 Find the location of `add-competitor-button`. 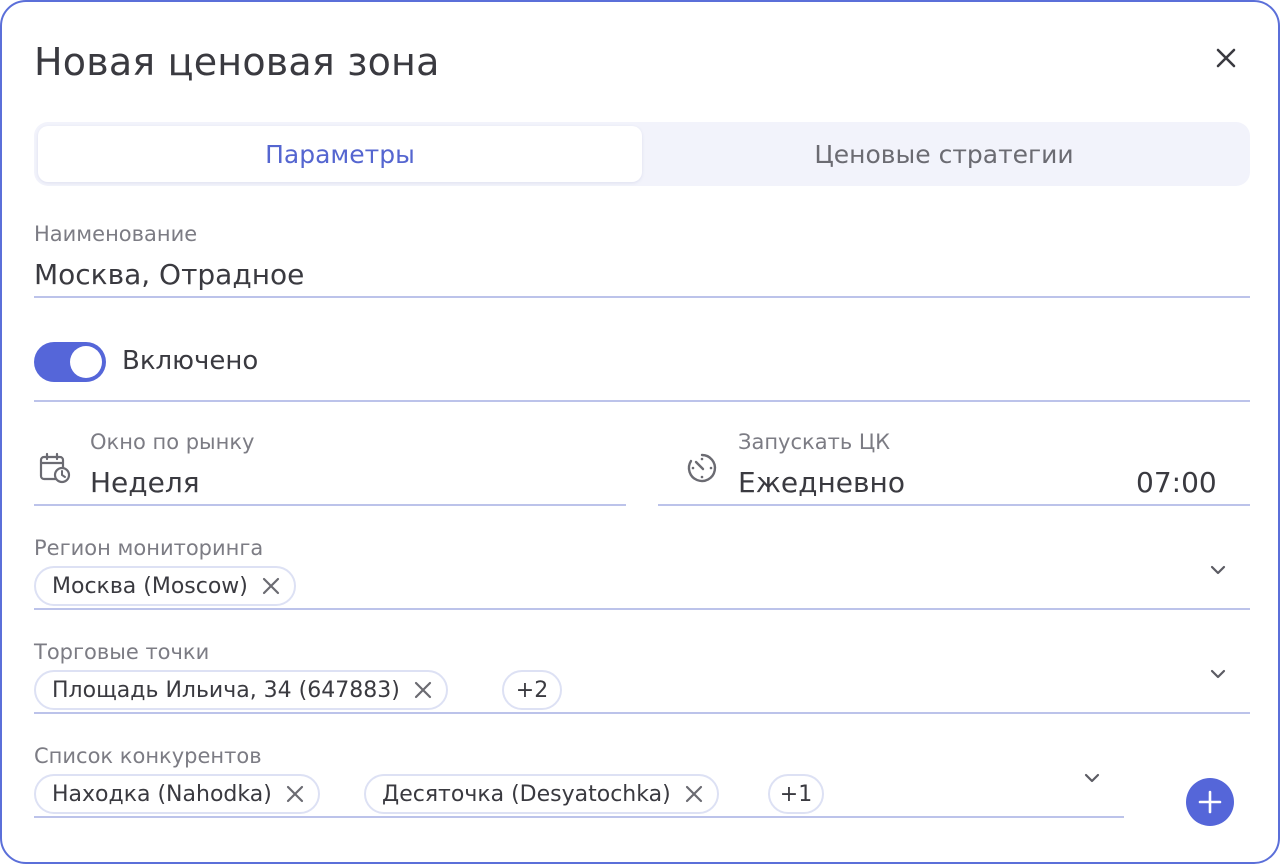

add-competitor-button is located at coordinates (1210, 802).